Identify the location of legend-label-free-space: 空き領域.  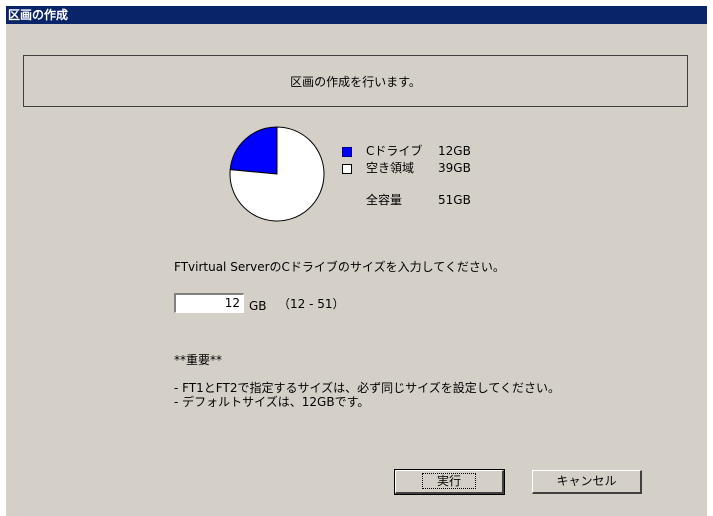
(390, 168).